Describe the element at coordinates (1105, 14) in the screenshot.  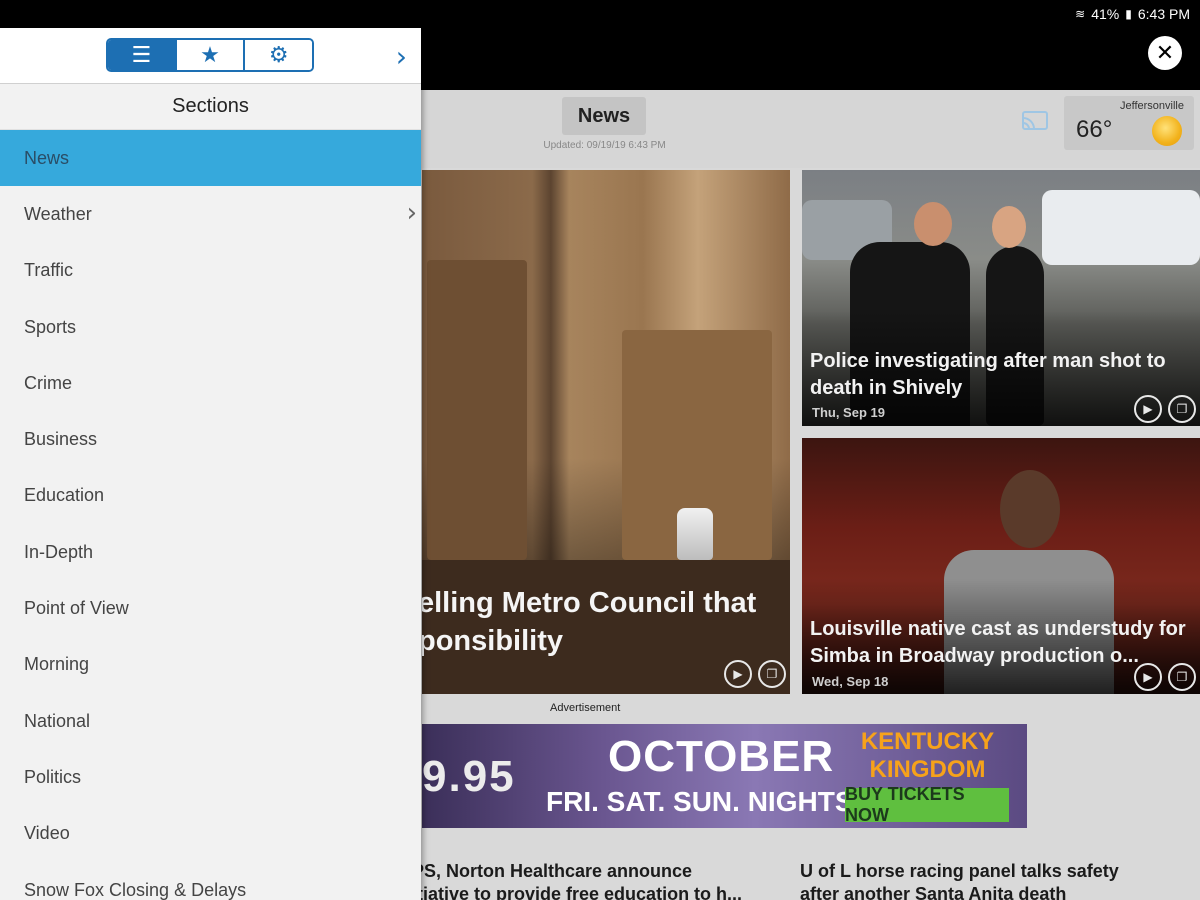
I see `battery-percentage: 41%` at that location.